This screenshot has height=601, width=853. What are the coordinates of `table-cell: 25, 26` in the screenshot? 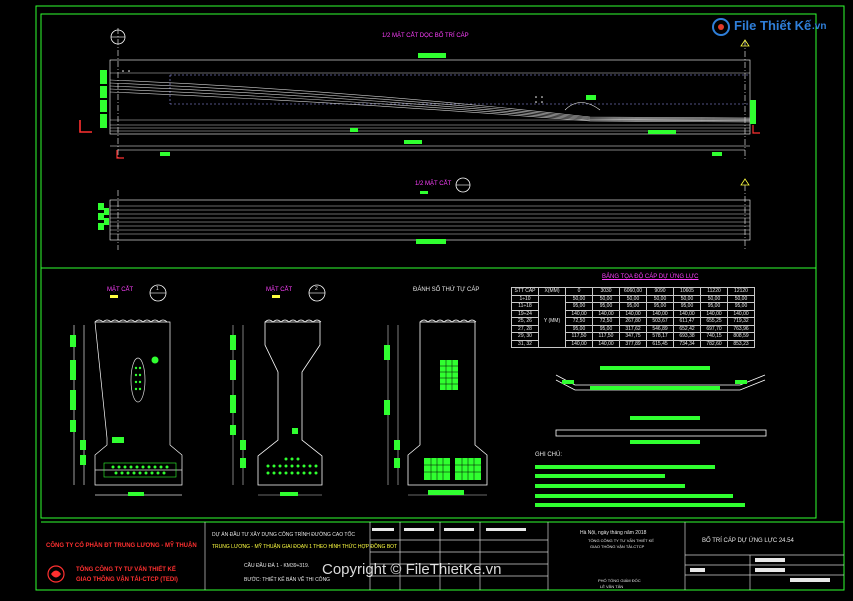 It's located at (525, 321).